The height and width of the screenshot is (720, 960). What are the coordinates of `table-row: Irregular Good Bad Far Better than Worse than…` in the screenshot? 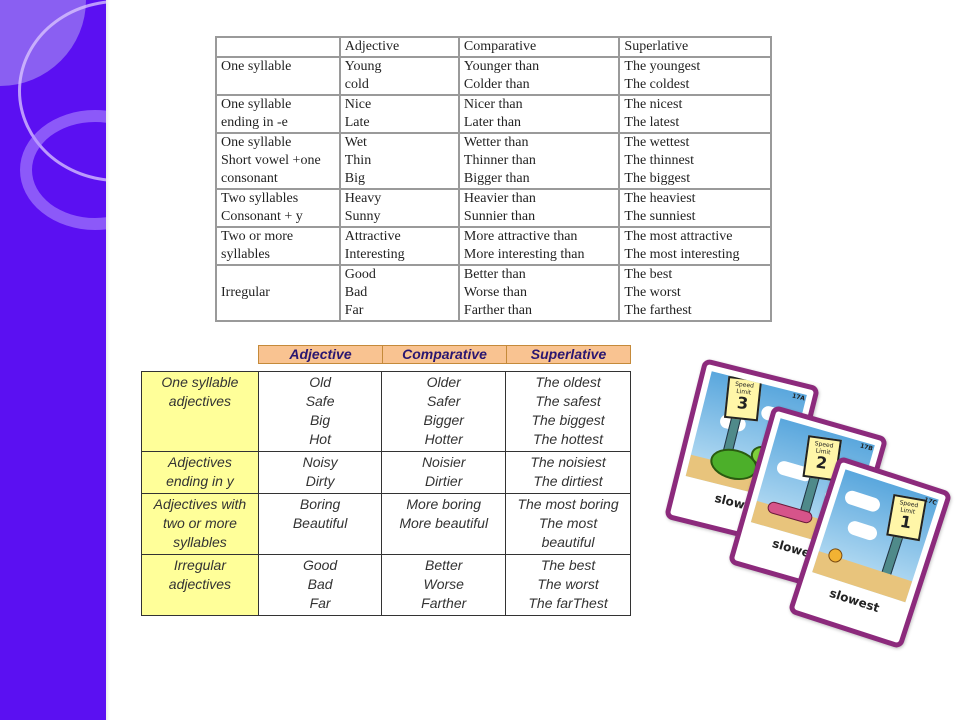 It's located at (493, 293).